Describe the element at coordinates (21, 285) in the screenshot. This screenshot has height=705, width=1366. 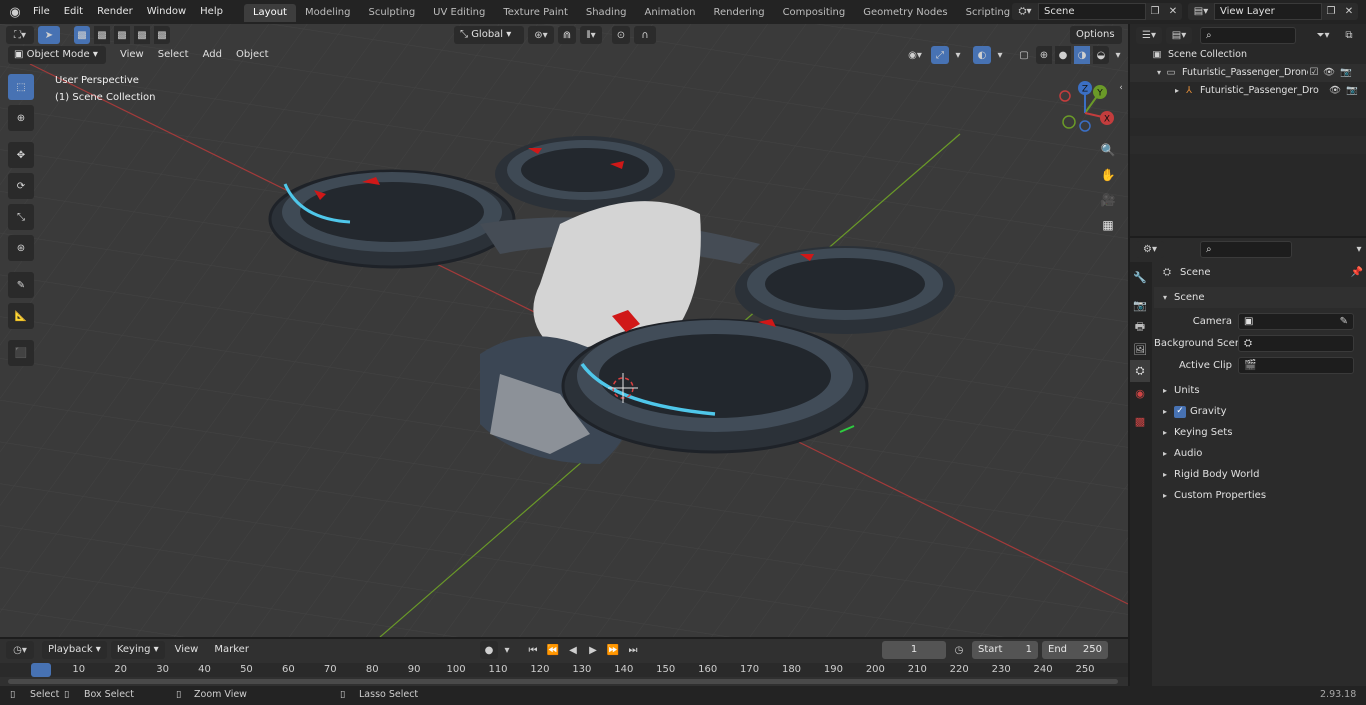
I see `tool-annotate-icon: ✎` at that location.